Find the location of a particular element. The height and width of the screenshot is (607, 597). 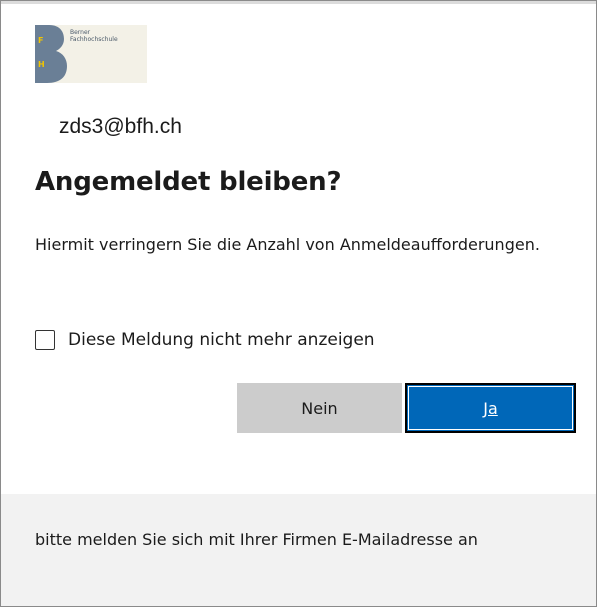

bfh-logo: F H Berner Fachhochschule is located at coordinates (91, 54).